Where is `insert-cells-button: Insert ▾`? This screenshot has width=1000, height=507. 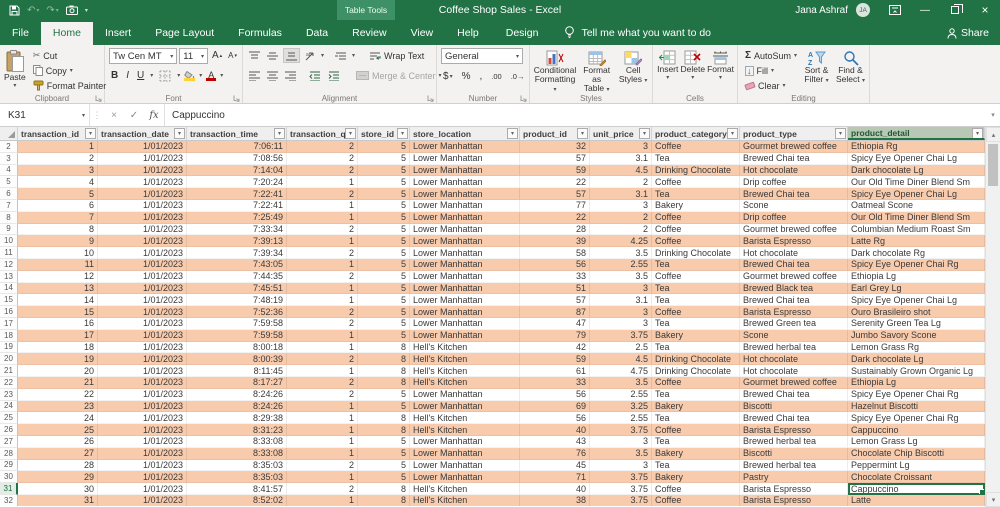
insert-cells-button: Insert ▾ is located at coordinates (668, 65).